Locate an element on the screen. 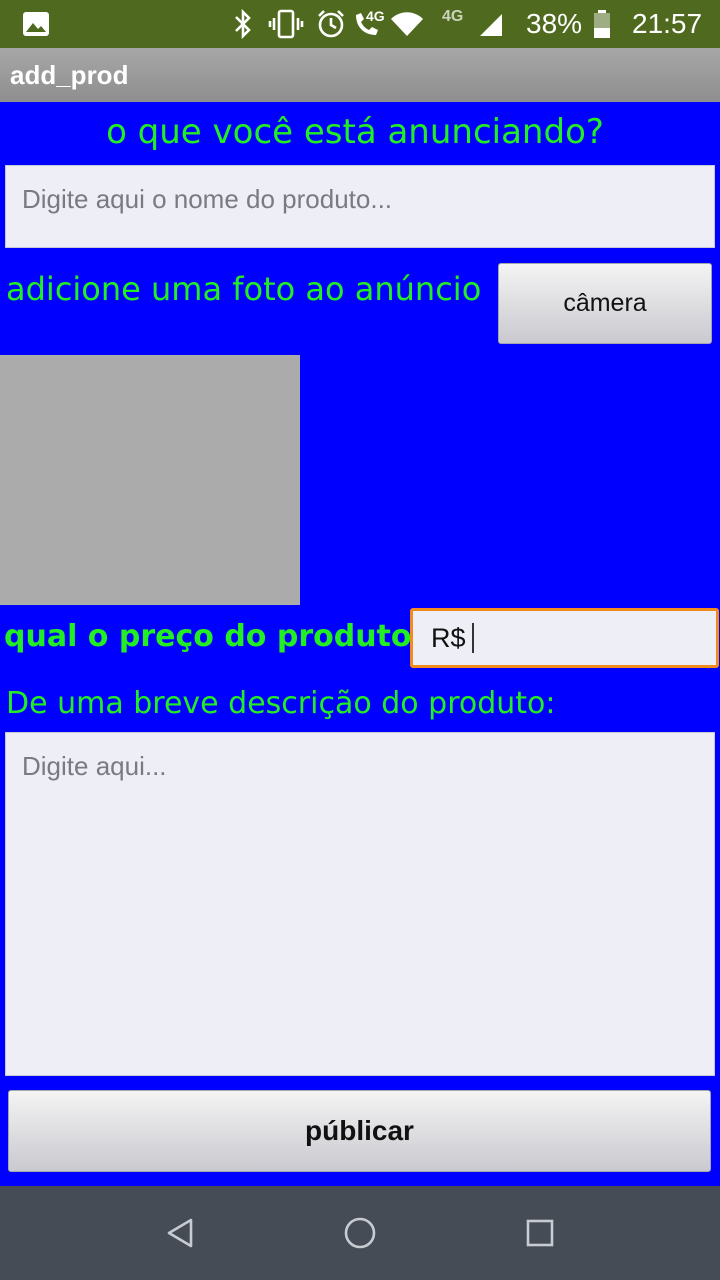 This screenshot has height=1280, width=720. image-icon is located at coordinates (36, 24).